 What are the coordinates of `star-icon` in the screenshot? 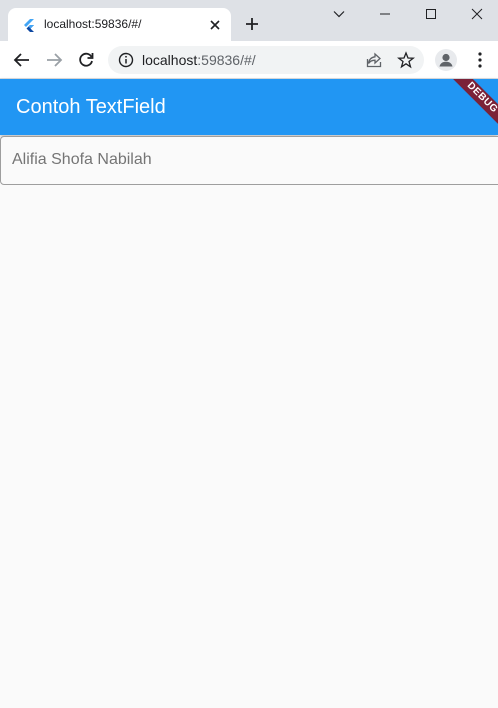 It's located at (406, 60).